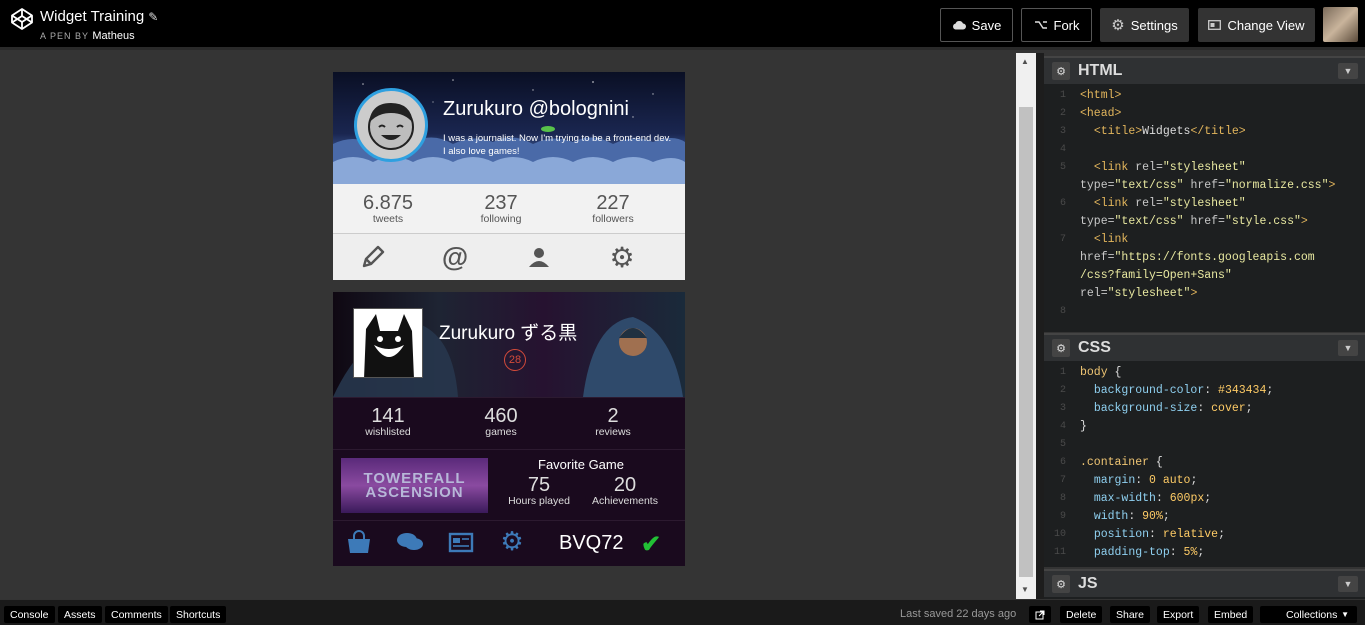 The height and width of the screenshot is (625, 1365). What do you see at coordinates (136, 614) in the screenshot?
I see `comments-button: Comments` at bounding box center [136, 614].